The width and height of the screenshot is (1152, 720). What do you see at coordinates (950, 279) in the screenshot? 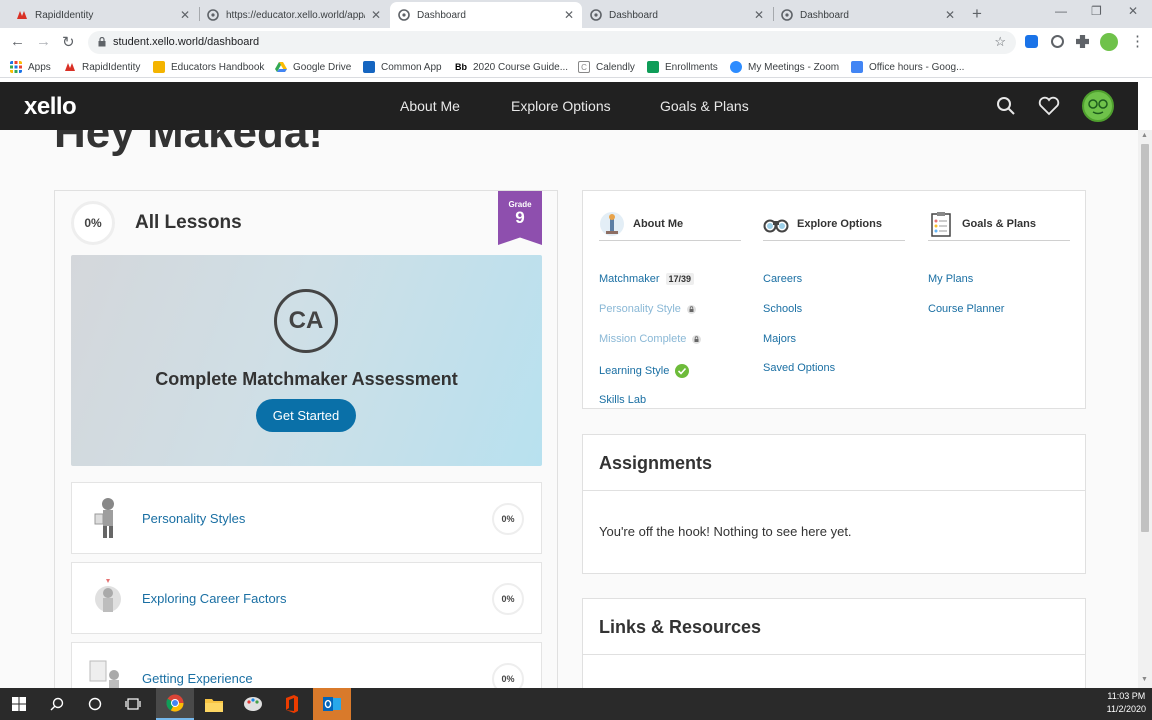
I see `link-my-plans: My Plans` at bounding box center [950, 279].